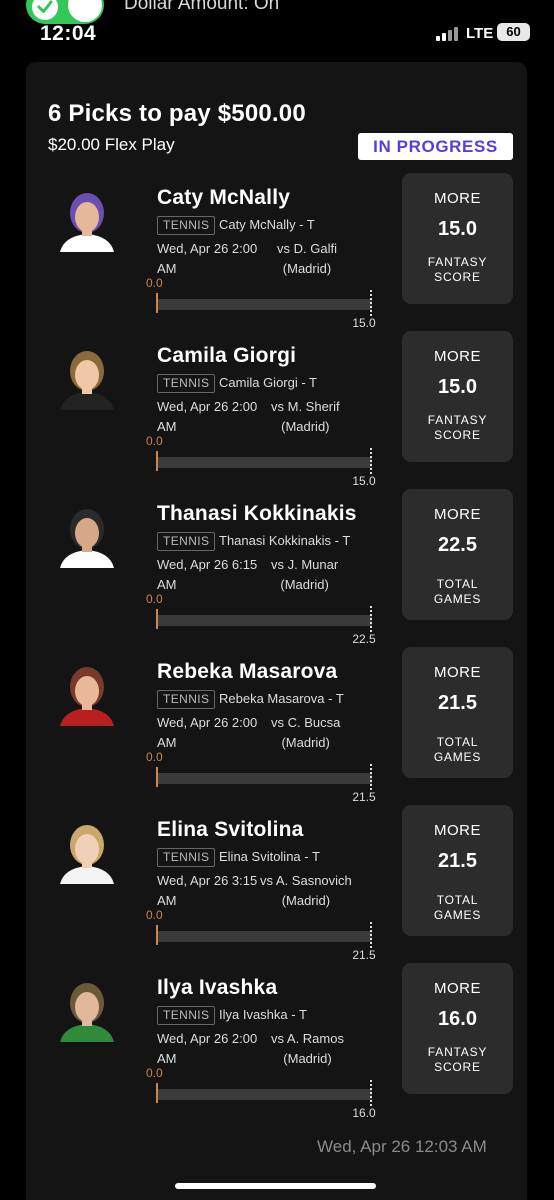 This screenshot has height=1200, width=554. I want to click on opponent-info: vs C. Bucsa (Madrid), so click(305, 733).